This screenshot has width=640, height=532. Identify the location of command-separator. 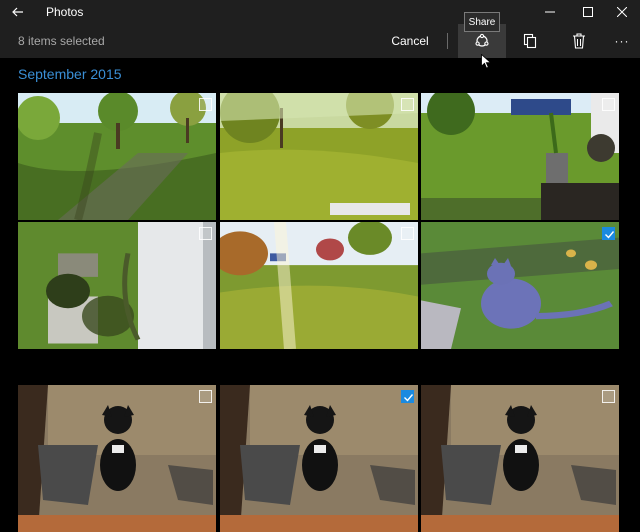
(447, 41).